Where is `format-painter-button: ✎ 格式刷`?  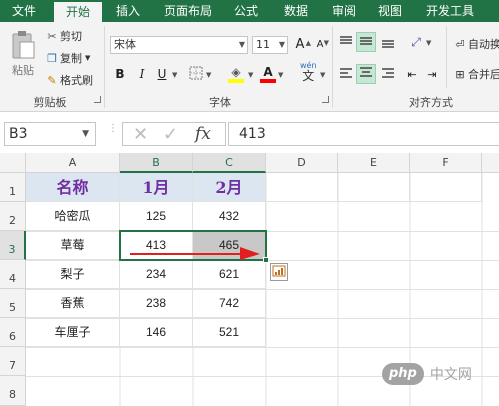
format-painter-button: ✎ 格式刷 is located at coordinates (68, 80).